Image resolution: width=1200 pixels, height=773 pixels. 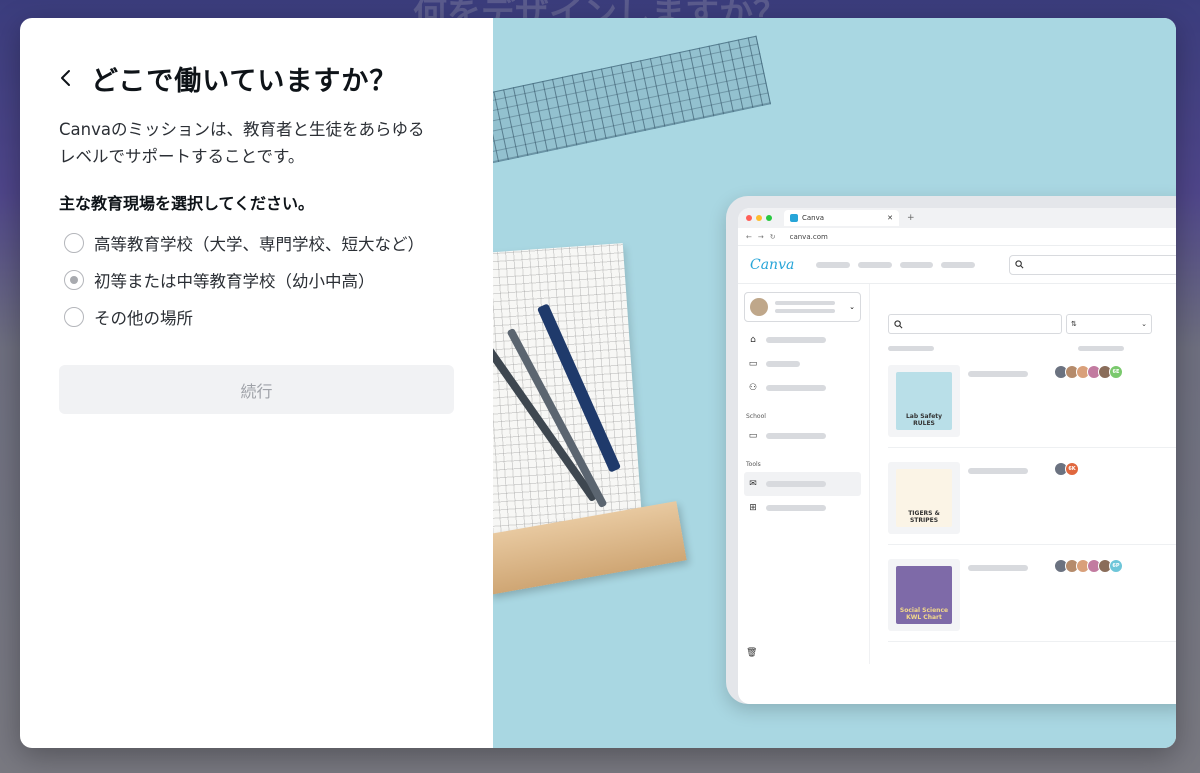 I want to click on sidebar-item-classes: ⚇, so click(x=802, y=388).